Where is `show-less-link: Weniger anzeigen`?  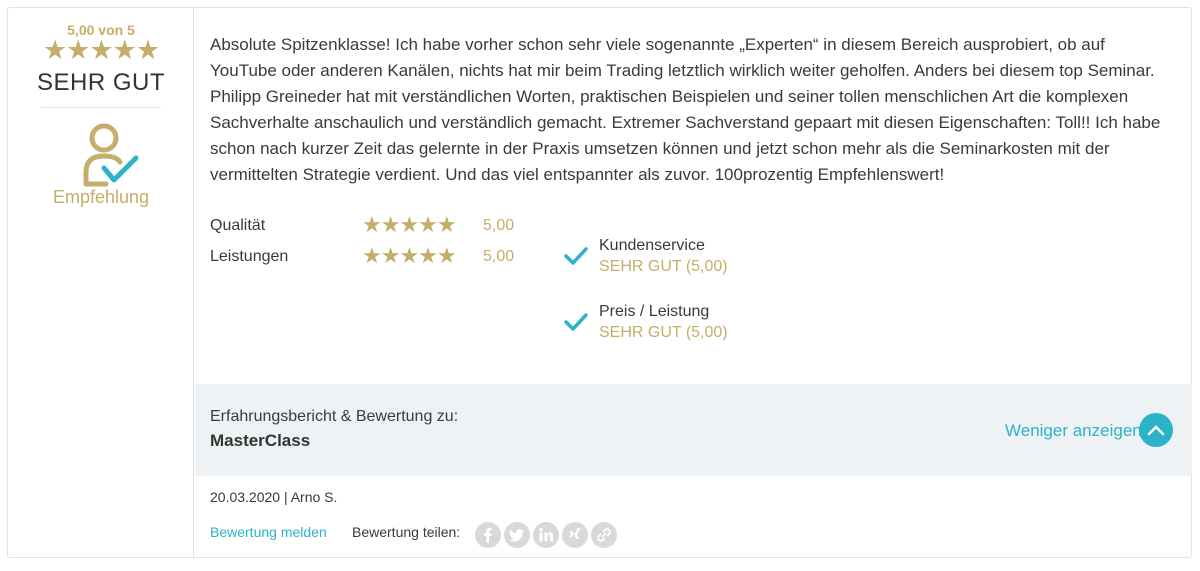
show-less-link: Weniger anzeigen is located at coordinates (1073, 431).